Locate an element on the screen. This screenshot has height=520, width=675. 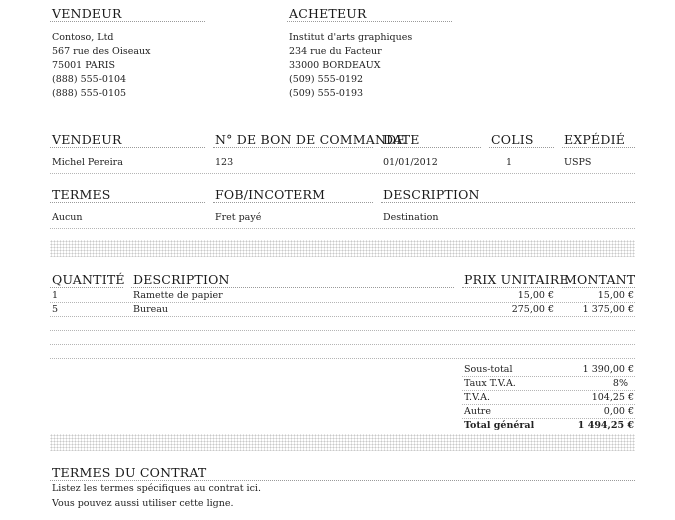
order-vendor-value: Michel Pereira is located at coordinates (87, 162).